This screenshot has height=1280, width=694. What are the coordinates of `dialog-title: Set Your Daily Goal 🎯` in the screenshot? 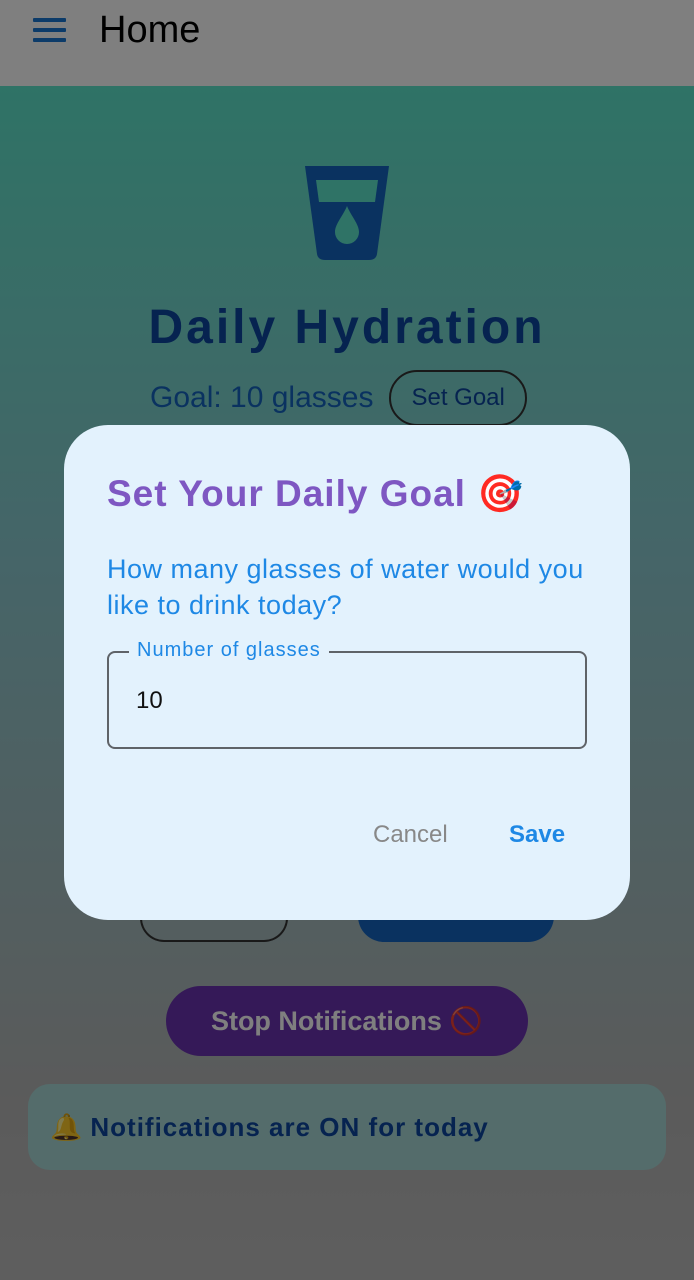 It's located at (316, 493).